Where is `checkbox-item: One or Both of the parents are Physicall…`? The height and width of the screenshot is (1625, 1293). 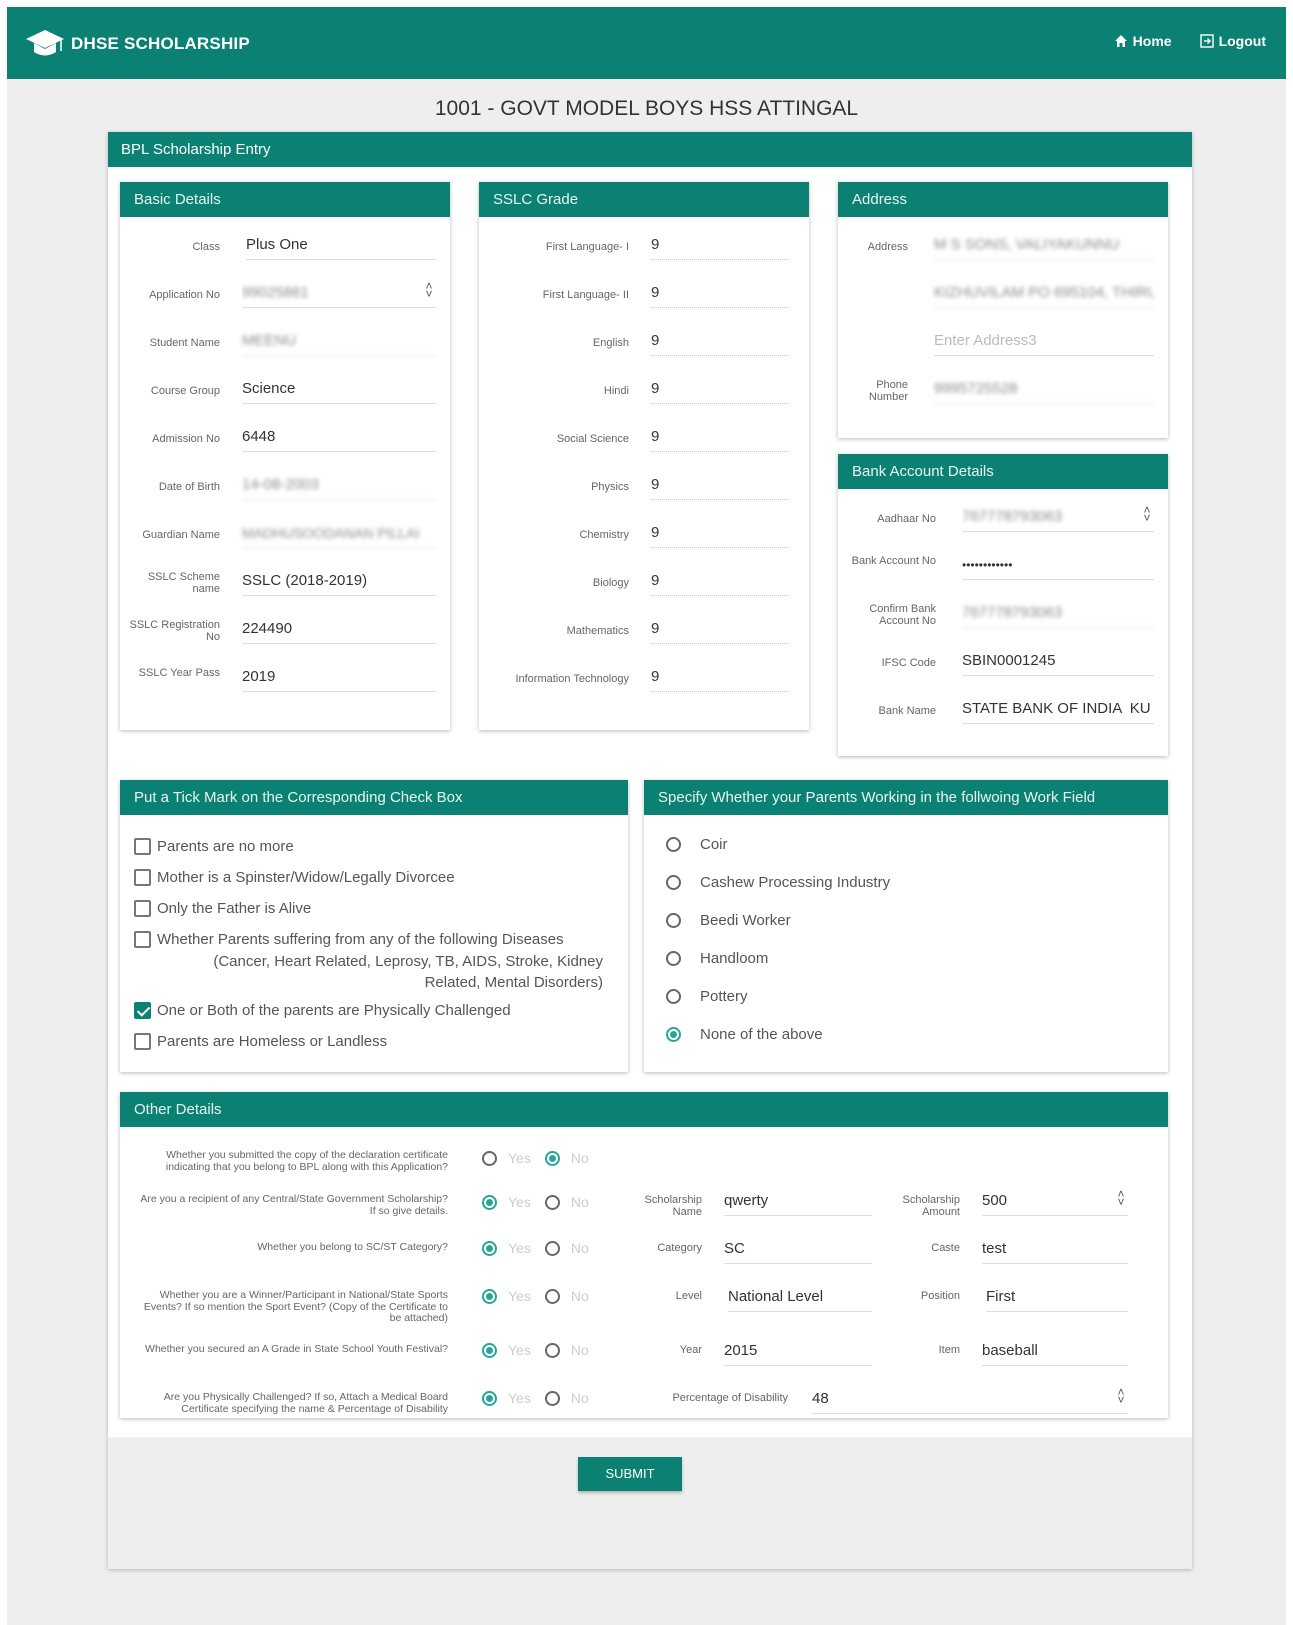 checkbox-item: One or Both of the parents are Physicall… is located at coordinates (322, 1010).